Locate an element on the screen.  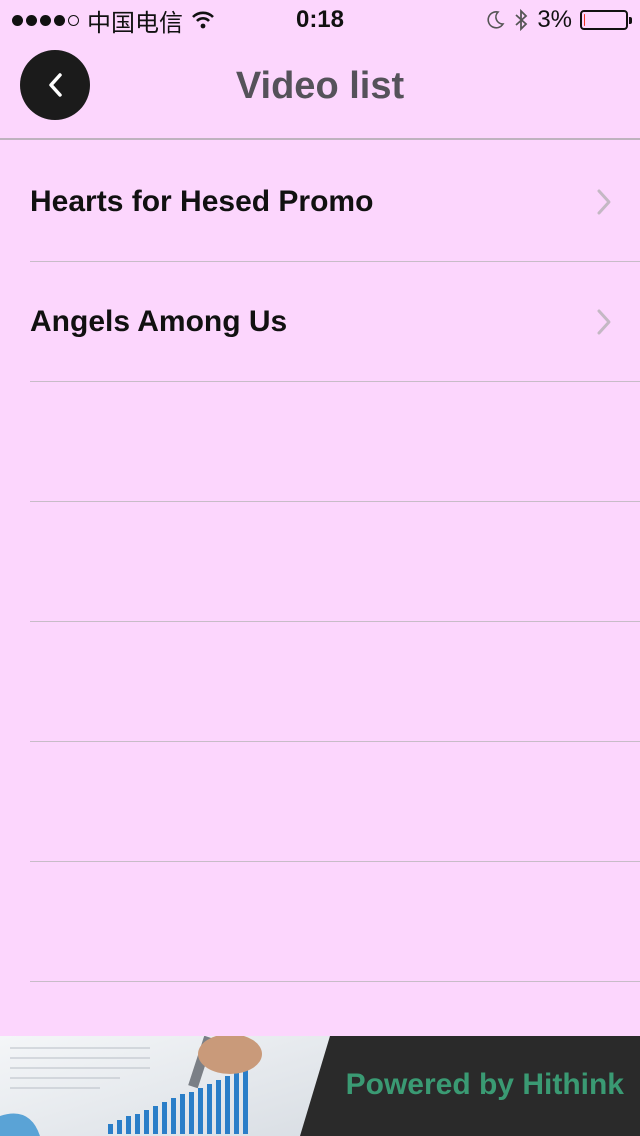
moon-icon is located at coordinates (496, 20).